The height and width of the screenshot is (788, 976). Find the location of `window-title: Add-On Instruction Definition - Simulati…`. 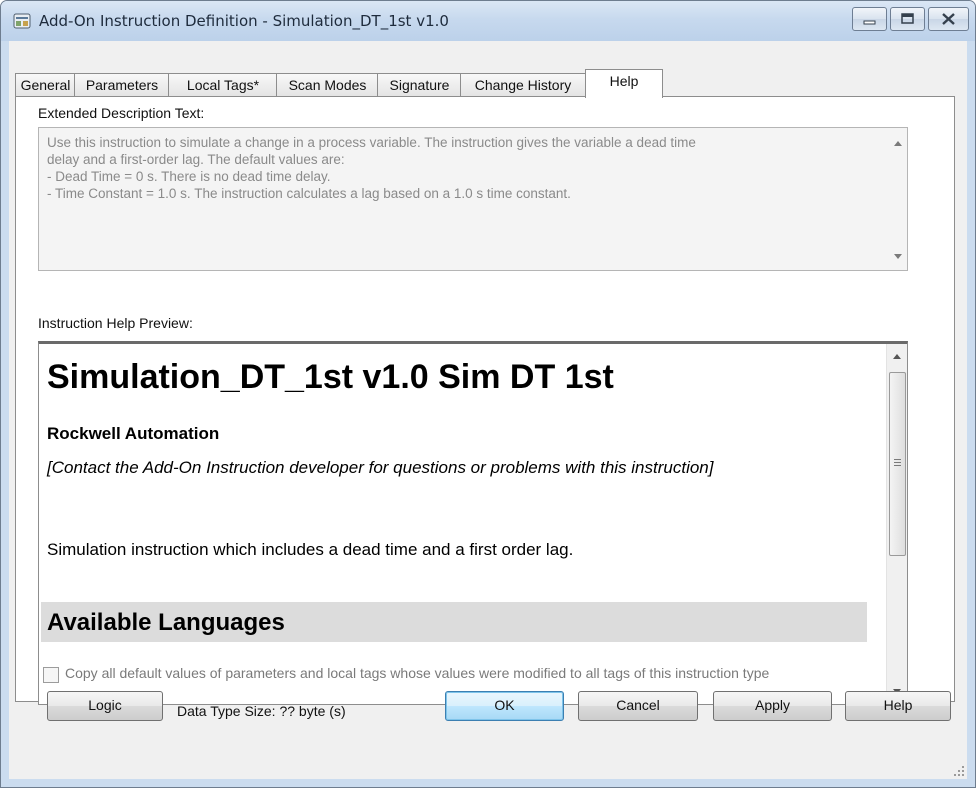

window-title: Add-On Instruction Definition - Simulati… is located at coordinates (244, 21).